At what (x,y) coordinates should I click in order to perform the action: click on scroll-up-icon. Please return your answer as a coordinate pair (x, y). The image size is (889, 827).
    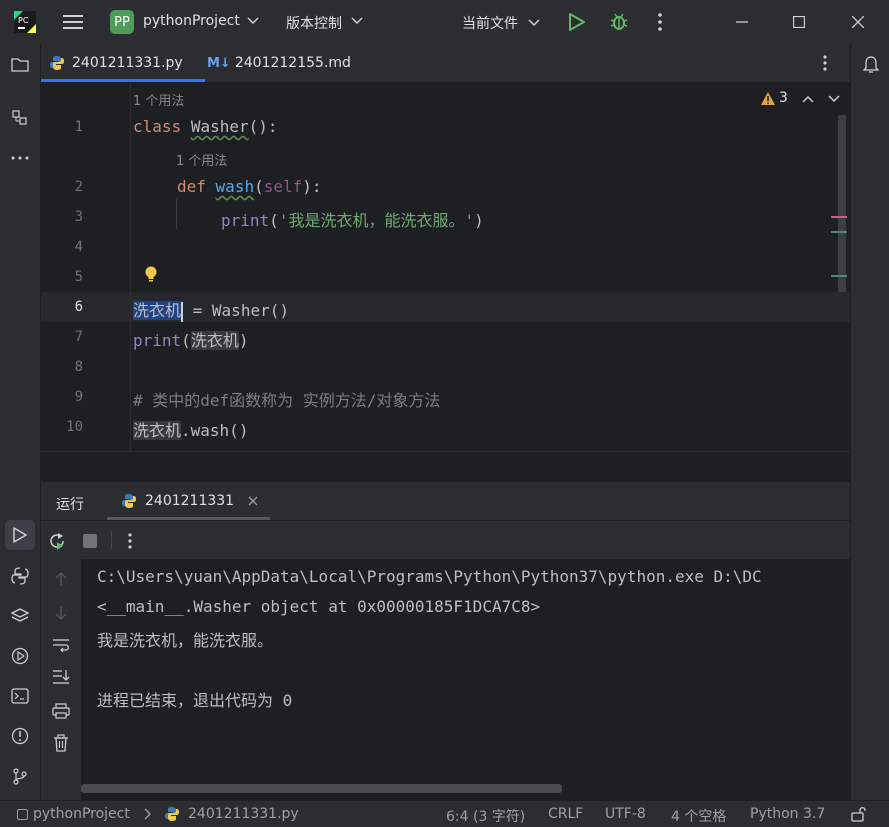
    Looking at the image, I should click on (61, 579).